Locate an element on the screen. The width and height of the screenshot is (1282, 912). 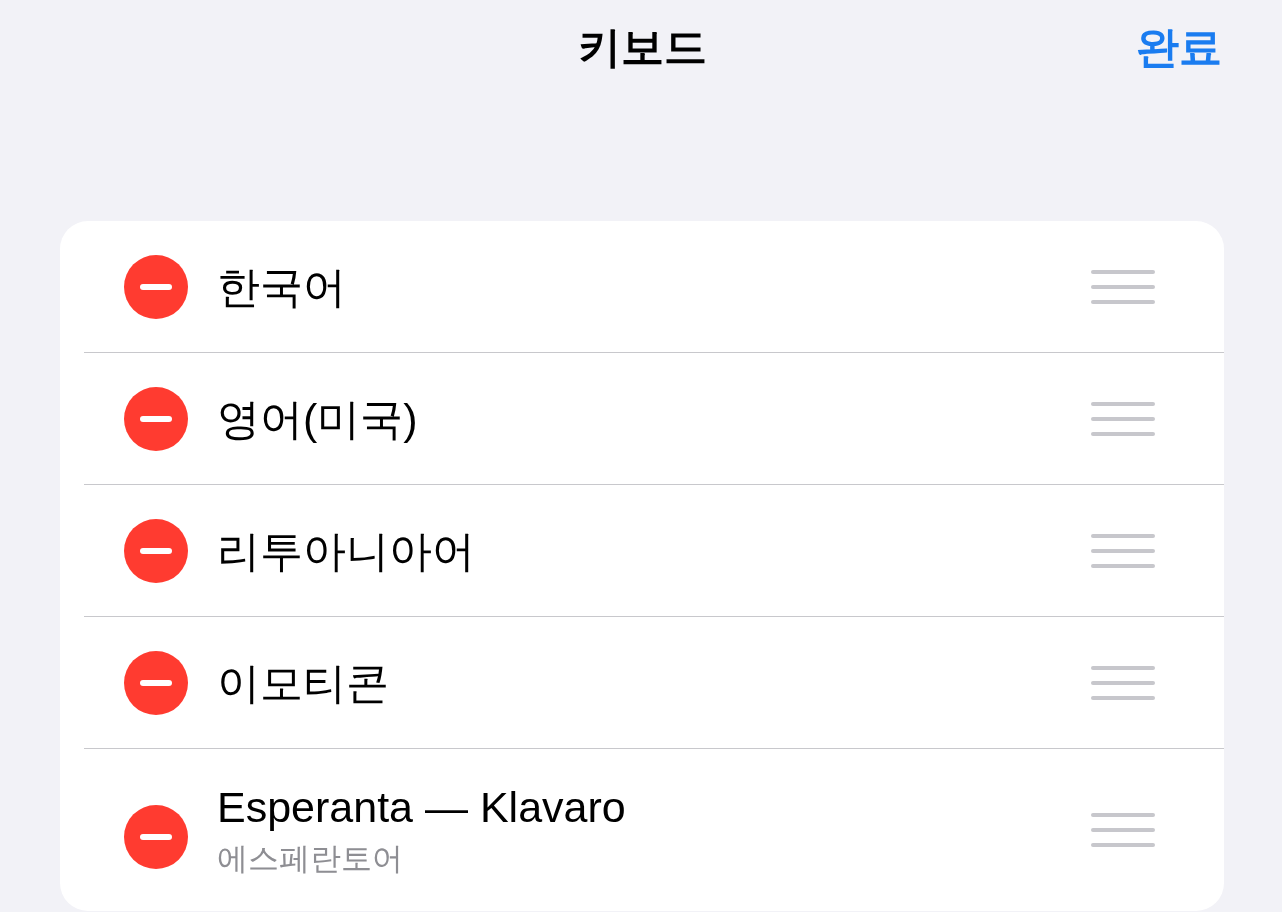
page-title: 키보드 is located at coordinates (642, 47).